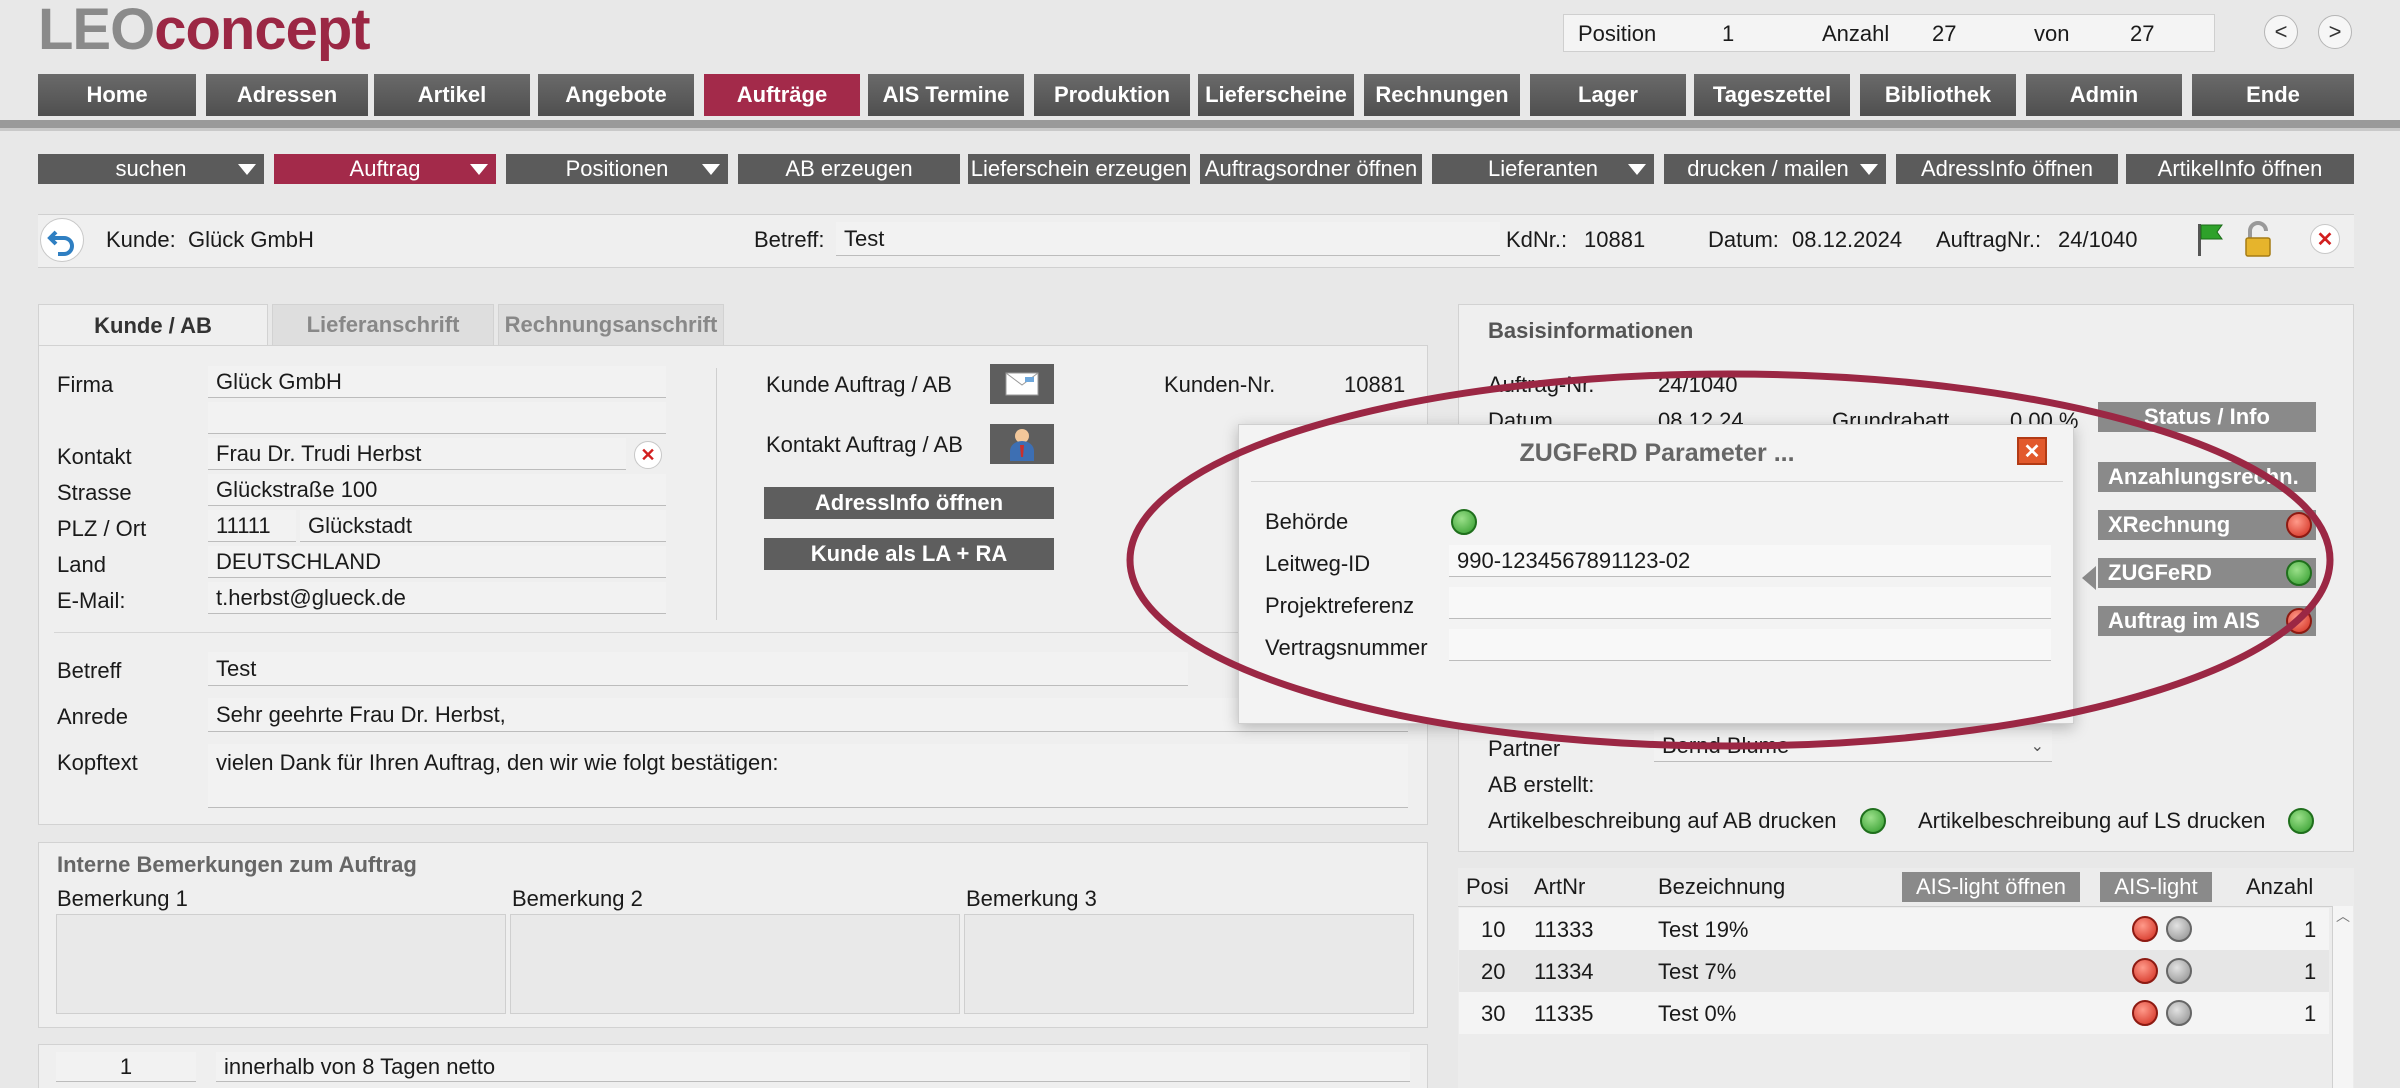  Describe the element at coordinates (1442, 95) in the screenshot. I see `menu-rechnungen: Rechnungen` at that location.